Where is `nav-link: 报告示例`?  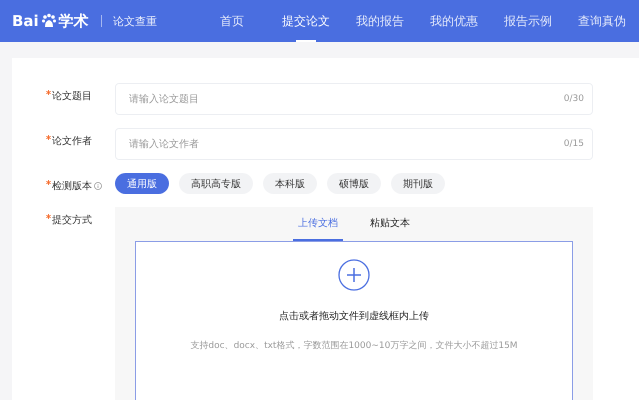 nav-link: 报告示例 is located at coordinates (528, 21).